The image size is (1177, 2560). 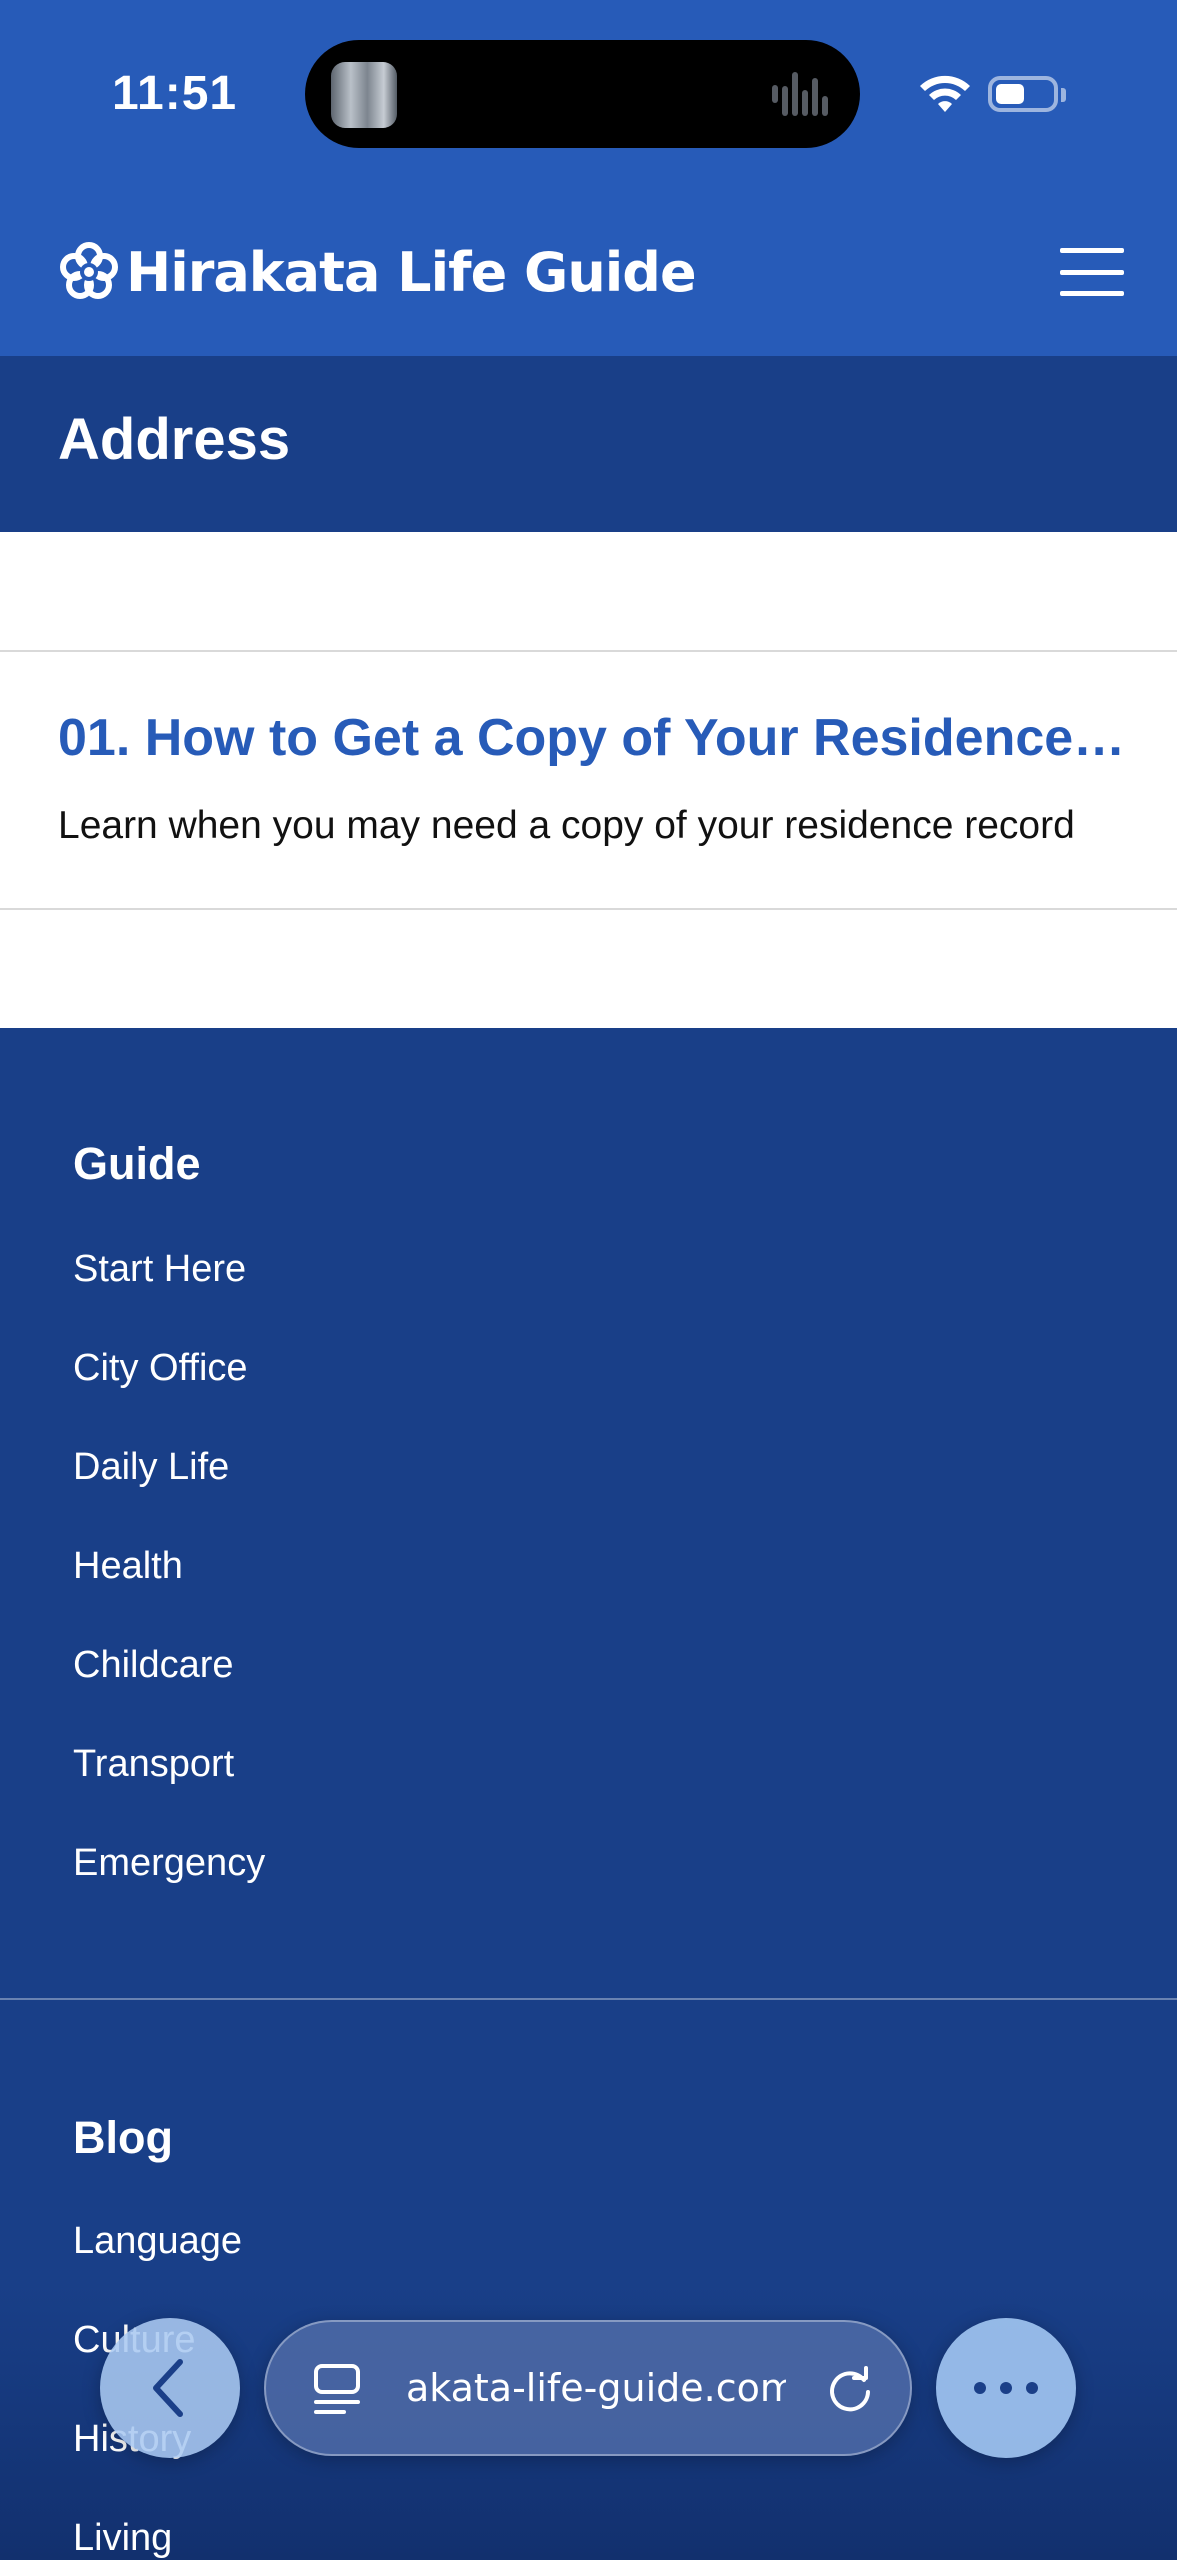 I want to click on flower-icon, so click(x=89, y=270).